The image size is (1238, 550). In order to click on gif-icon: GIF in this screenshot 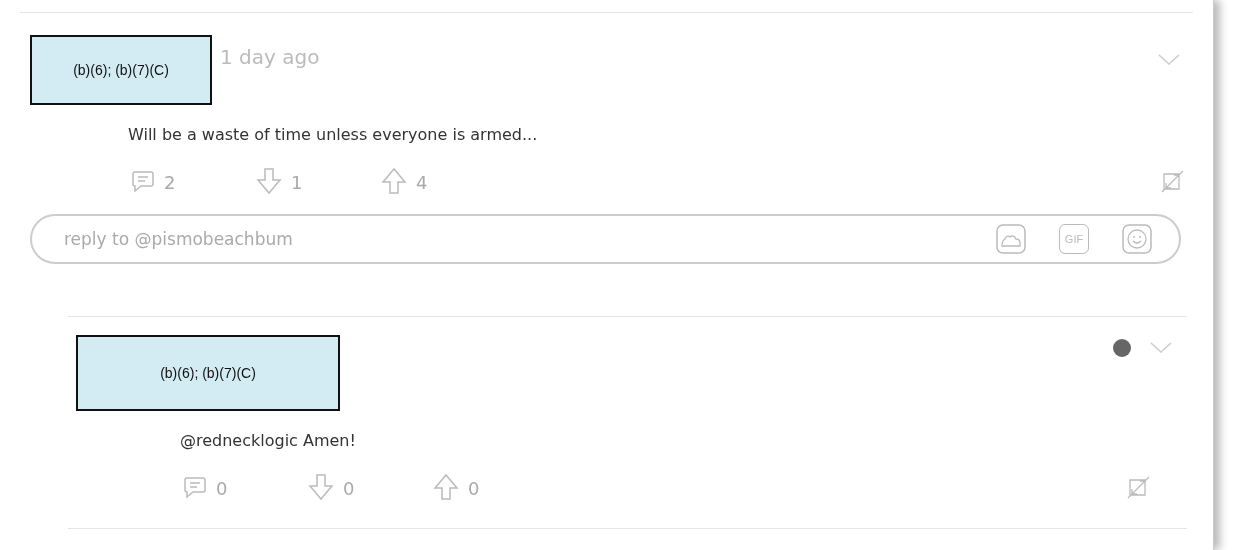, I will do `click(1074, 239)`.